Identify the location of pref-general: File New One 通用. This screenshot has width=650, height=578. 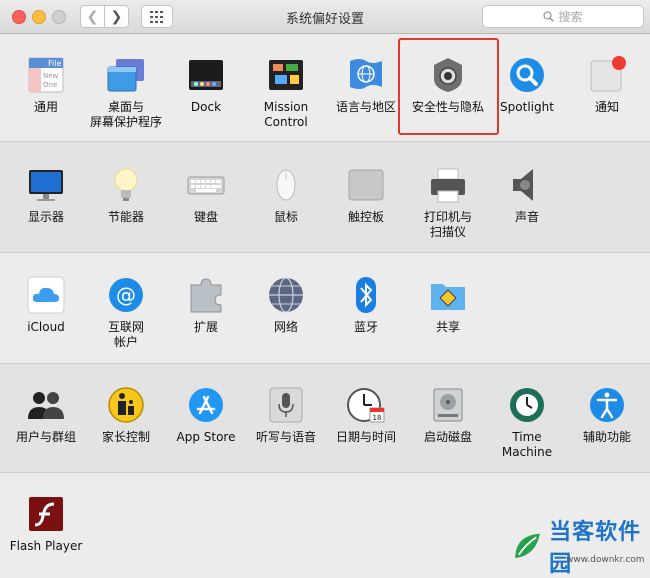
(46, 85).